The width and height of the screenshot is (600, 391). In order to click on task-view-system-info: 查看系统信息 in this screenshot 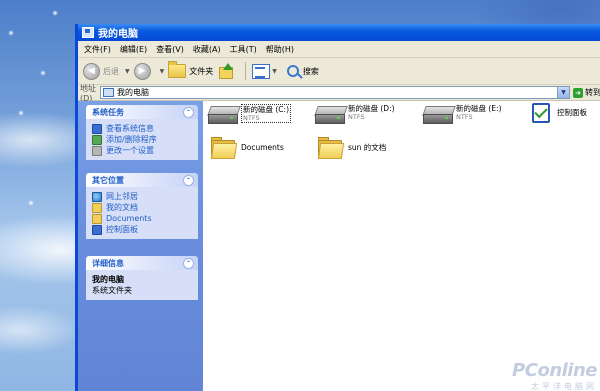, I will do `click(145, 128)`.